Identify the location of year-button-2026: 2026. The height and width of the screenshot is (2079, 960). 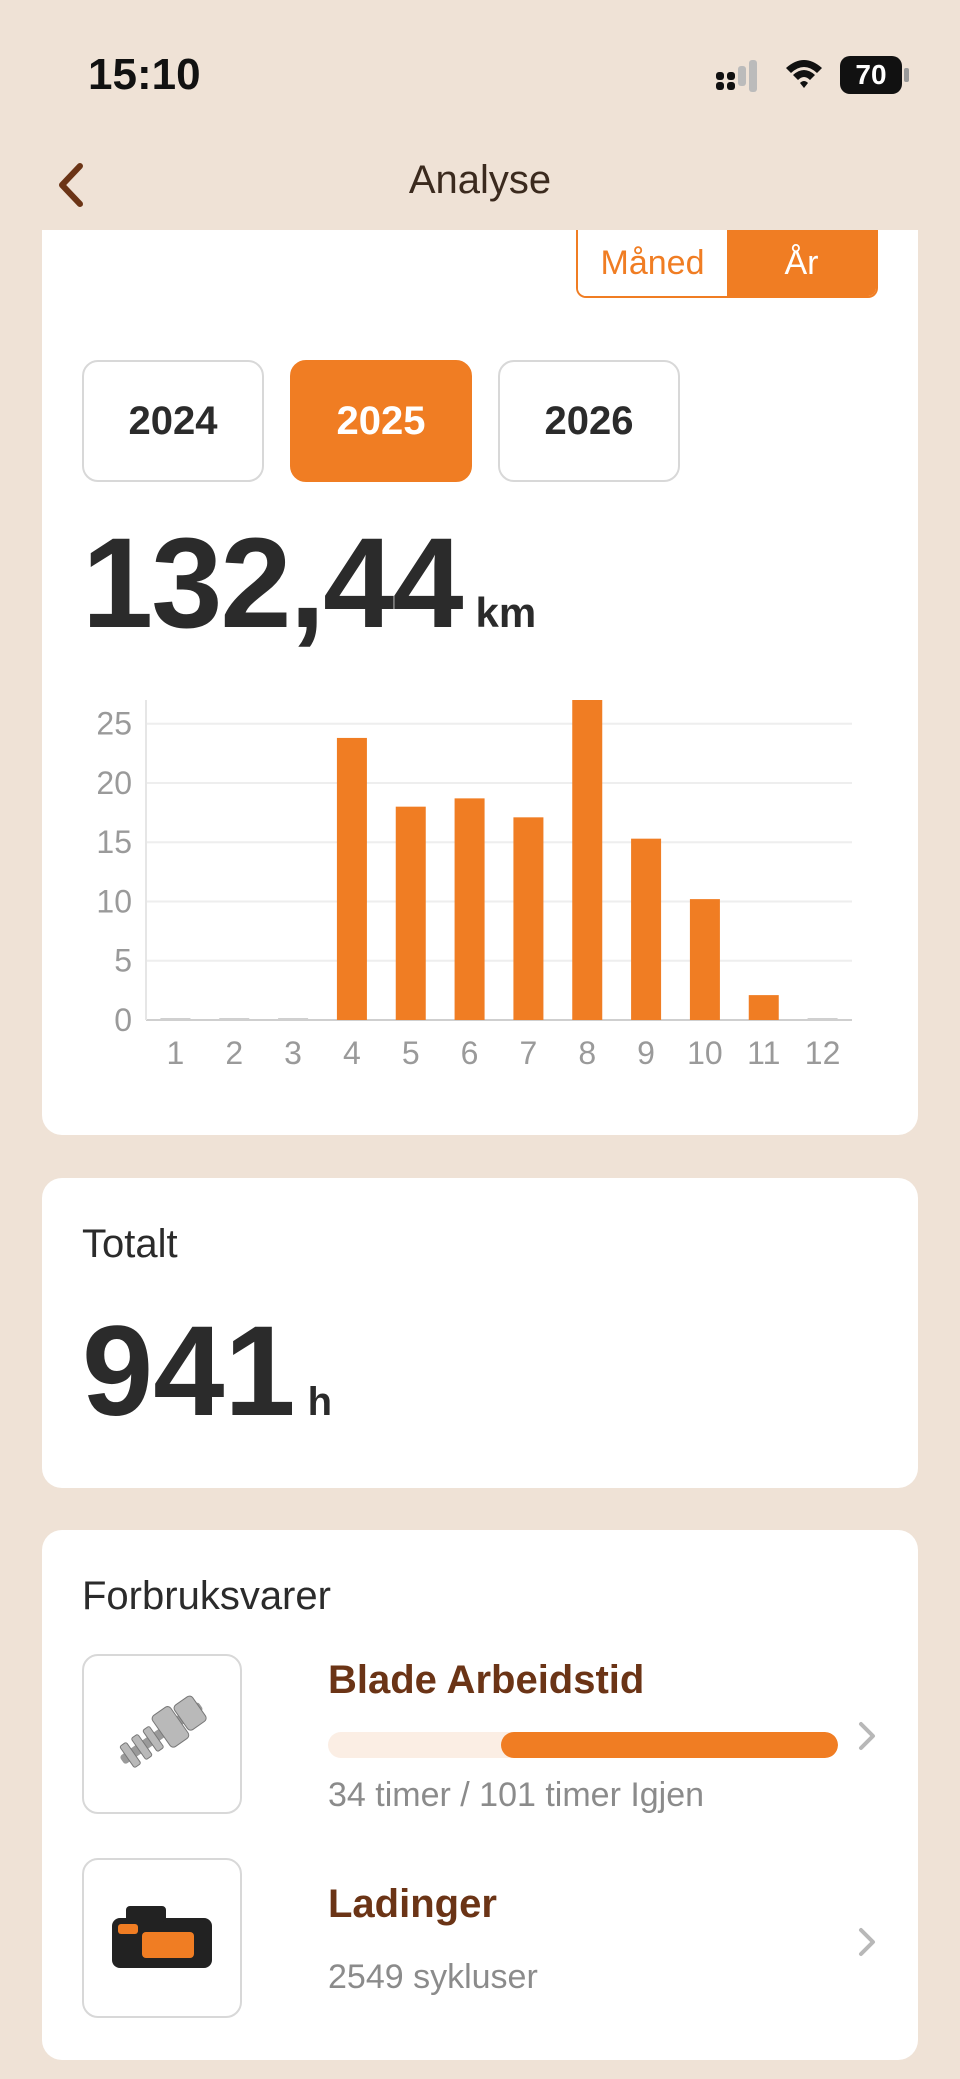
(589, 421).